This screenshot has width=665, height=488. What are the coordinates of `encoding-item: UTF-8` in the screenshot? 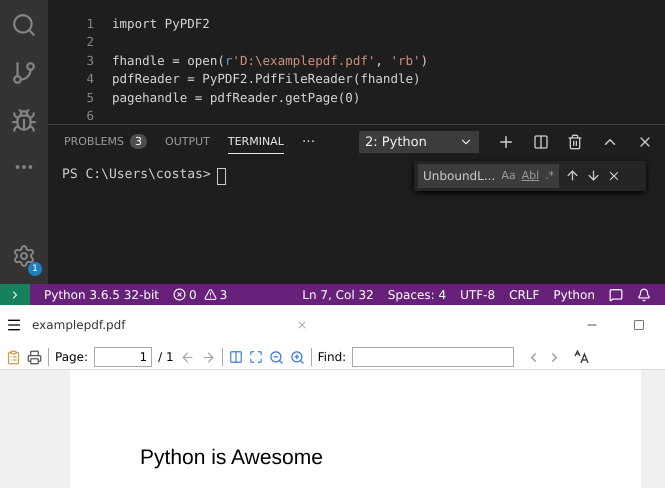 It's located at (478, 295).